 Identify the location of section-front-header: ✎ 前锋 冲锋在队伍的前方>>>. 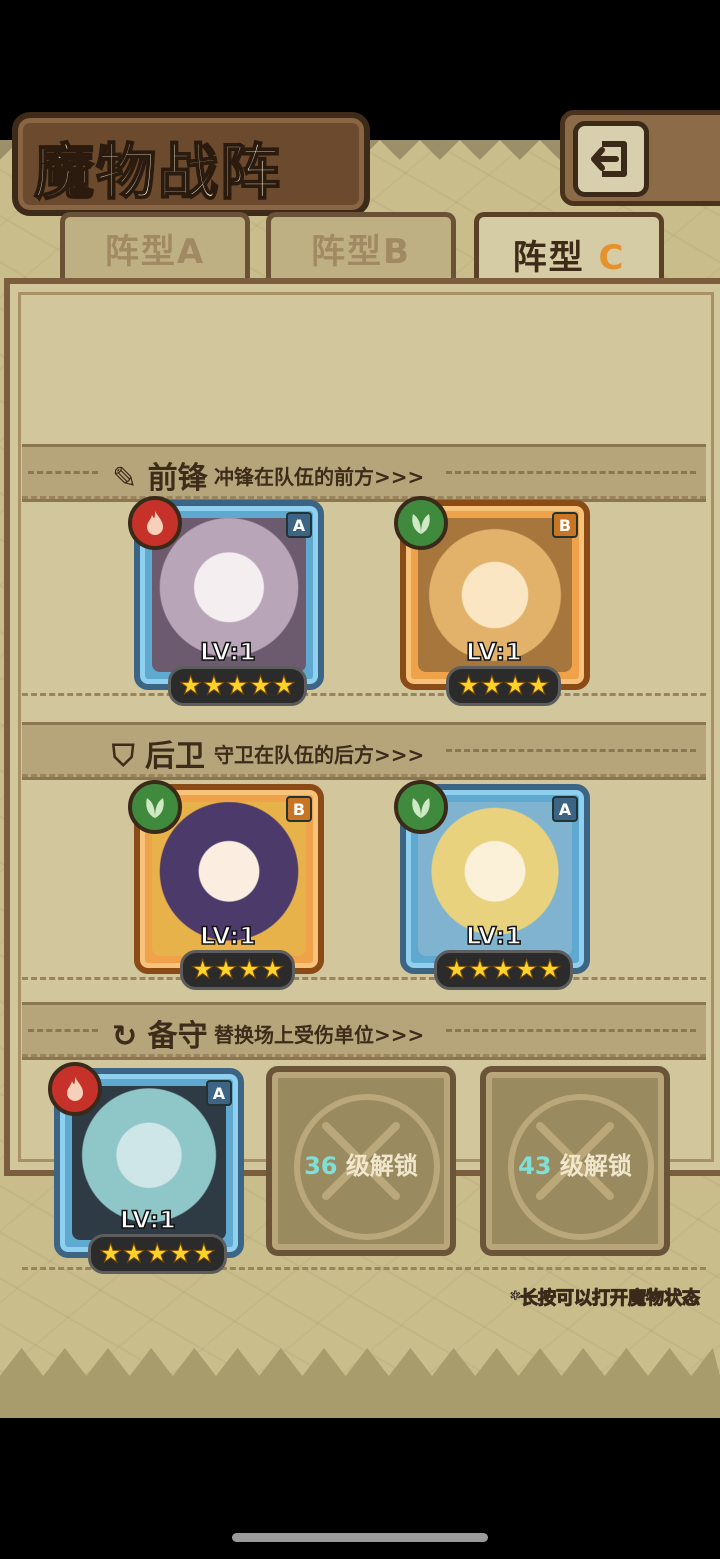
(364, 473).